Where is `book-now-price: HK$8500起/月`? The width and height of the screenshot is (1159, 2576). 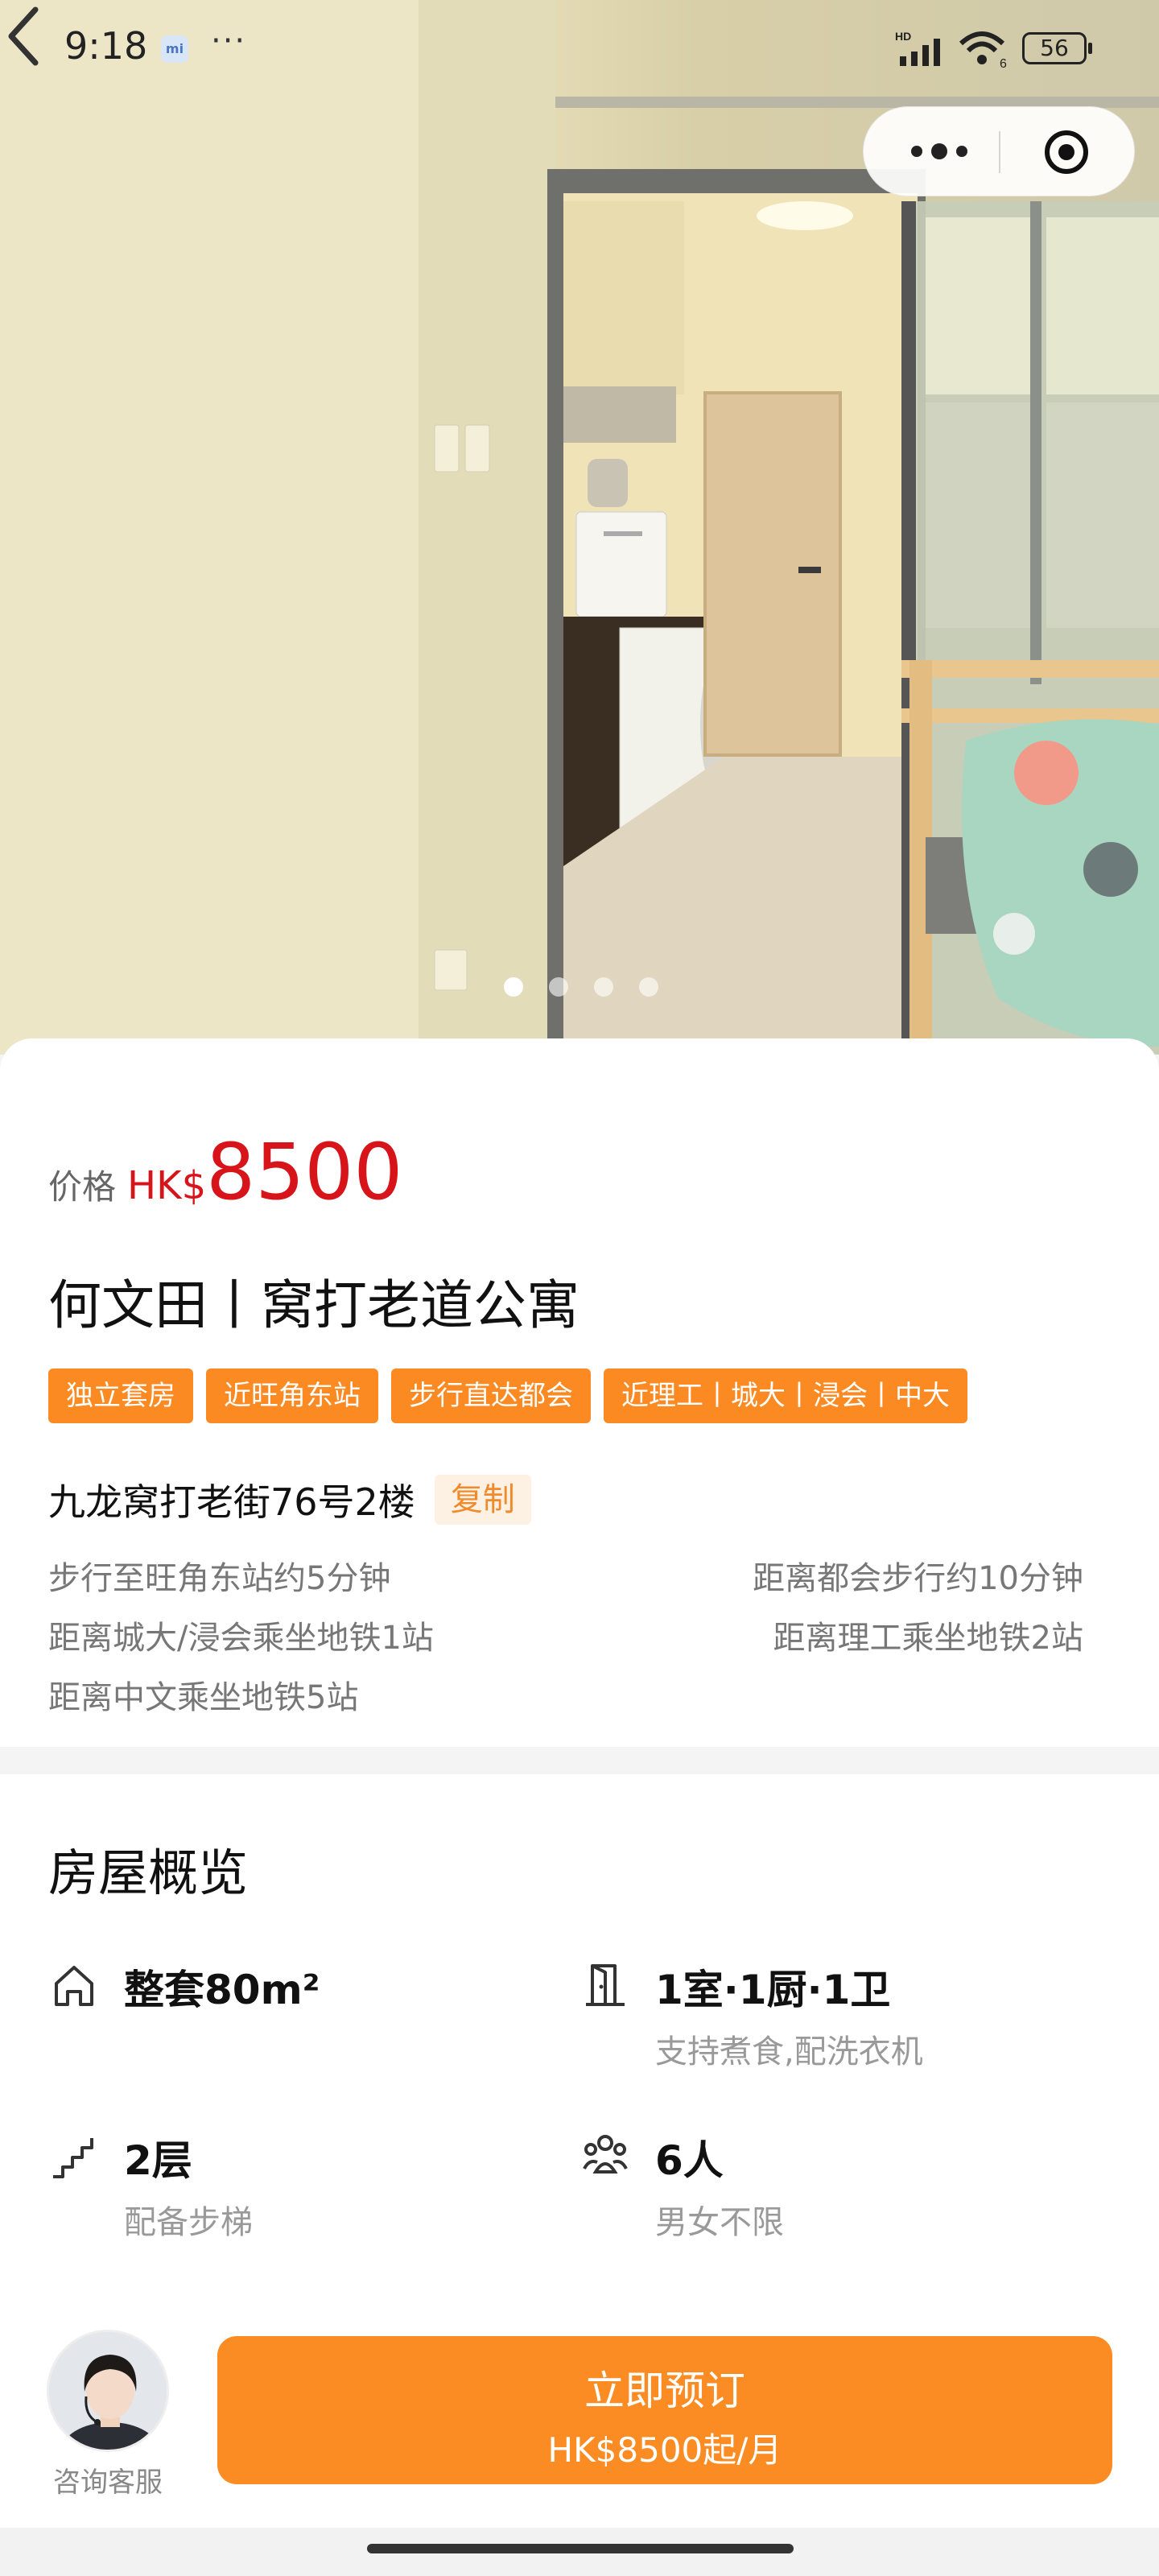 book-now-price: HK$8500起/月 is located at coordinates (664, 2450).